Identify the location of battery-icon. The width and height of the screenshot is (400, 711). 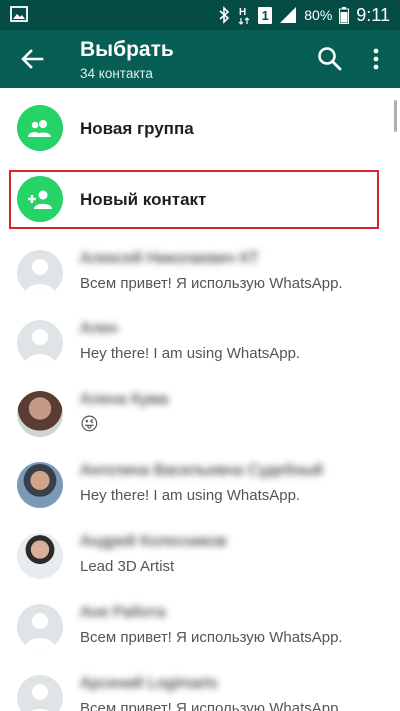
(344, 15).